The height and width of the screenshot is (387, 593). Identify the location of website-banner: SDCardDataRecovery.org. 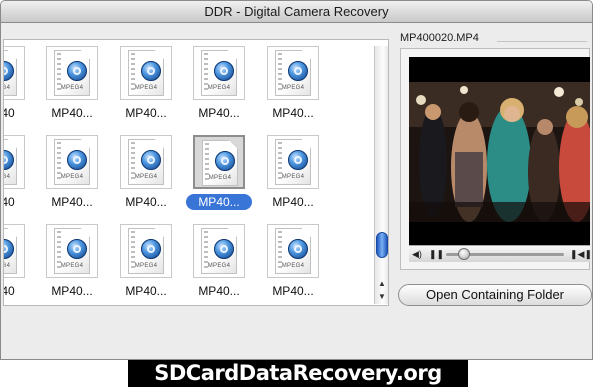
(298, 373).